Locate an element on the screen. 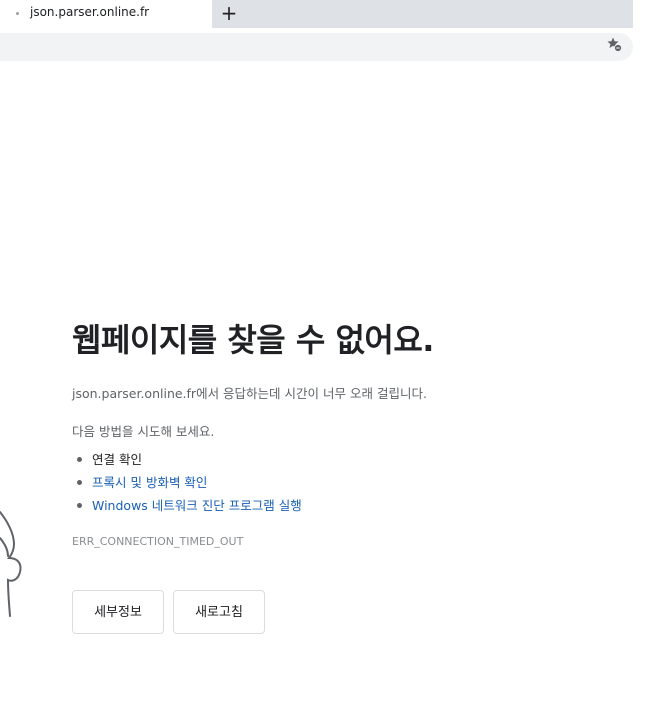  page-title: 웹페이지를 찾을 수 없어요. is located at coordinates (253, 340).